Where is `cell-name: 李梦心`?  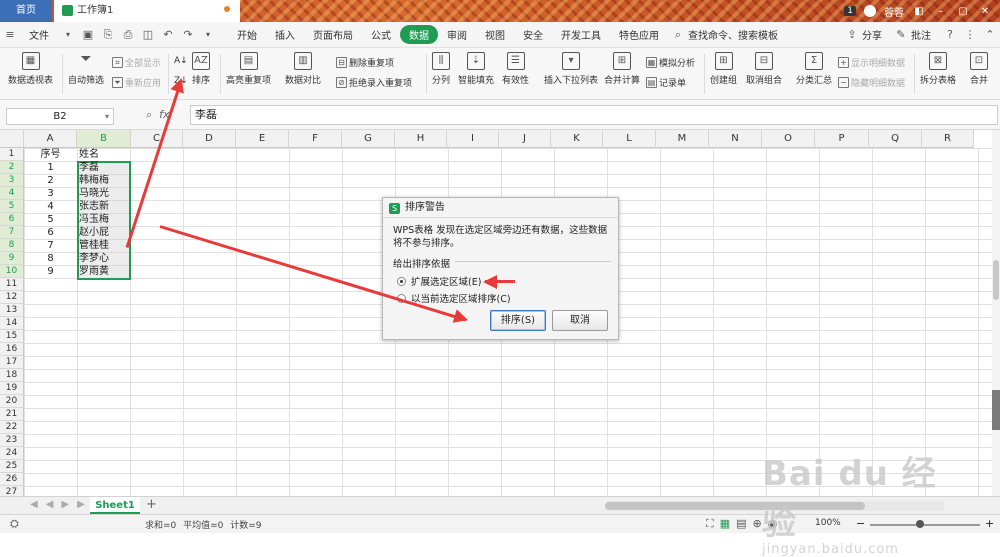 cell-name: 李梦心 is located at coordinates (104, 258).